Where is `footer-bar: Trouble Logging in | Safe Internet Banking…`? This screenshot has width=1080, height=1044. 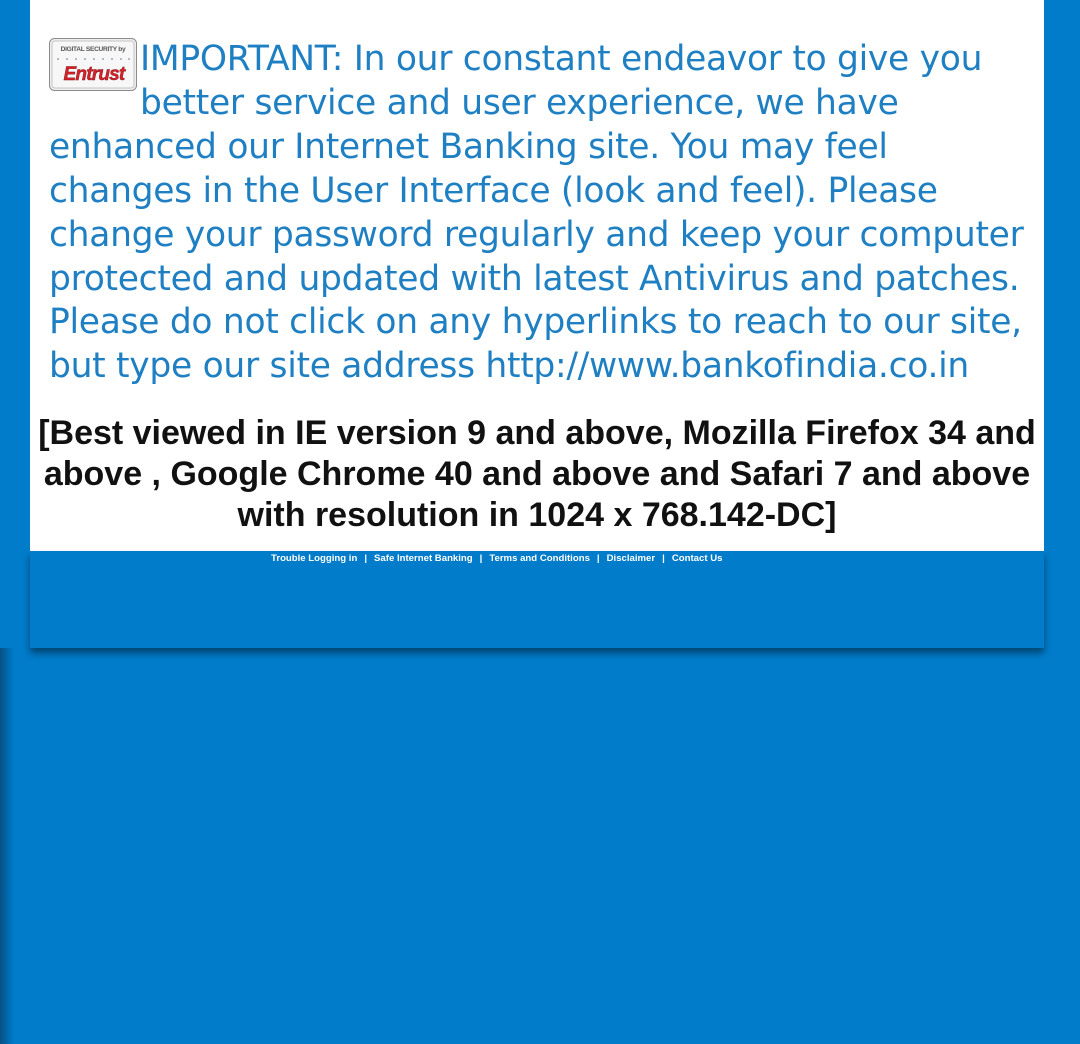
footer-bar: Trouble Logging in | Safe Internet Banking… is located at coordinates (537, 599).